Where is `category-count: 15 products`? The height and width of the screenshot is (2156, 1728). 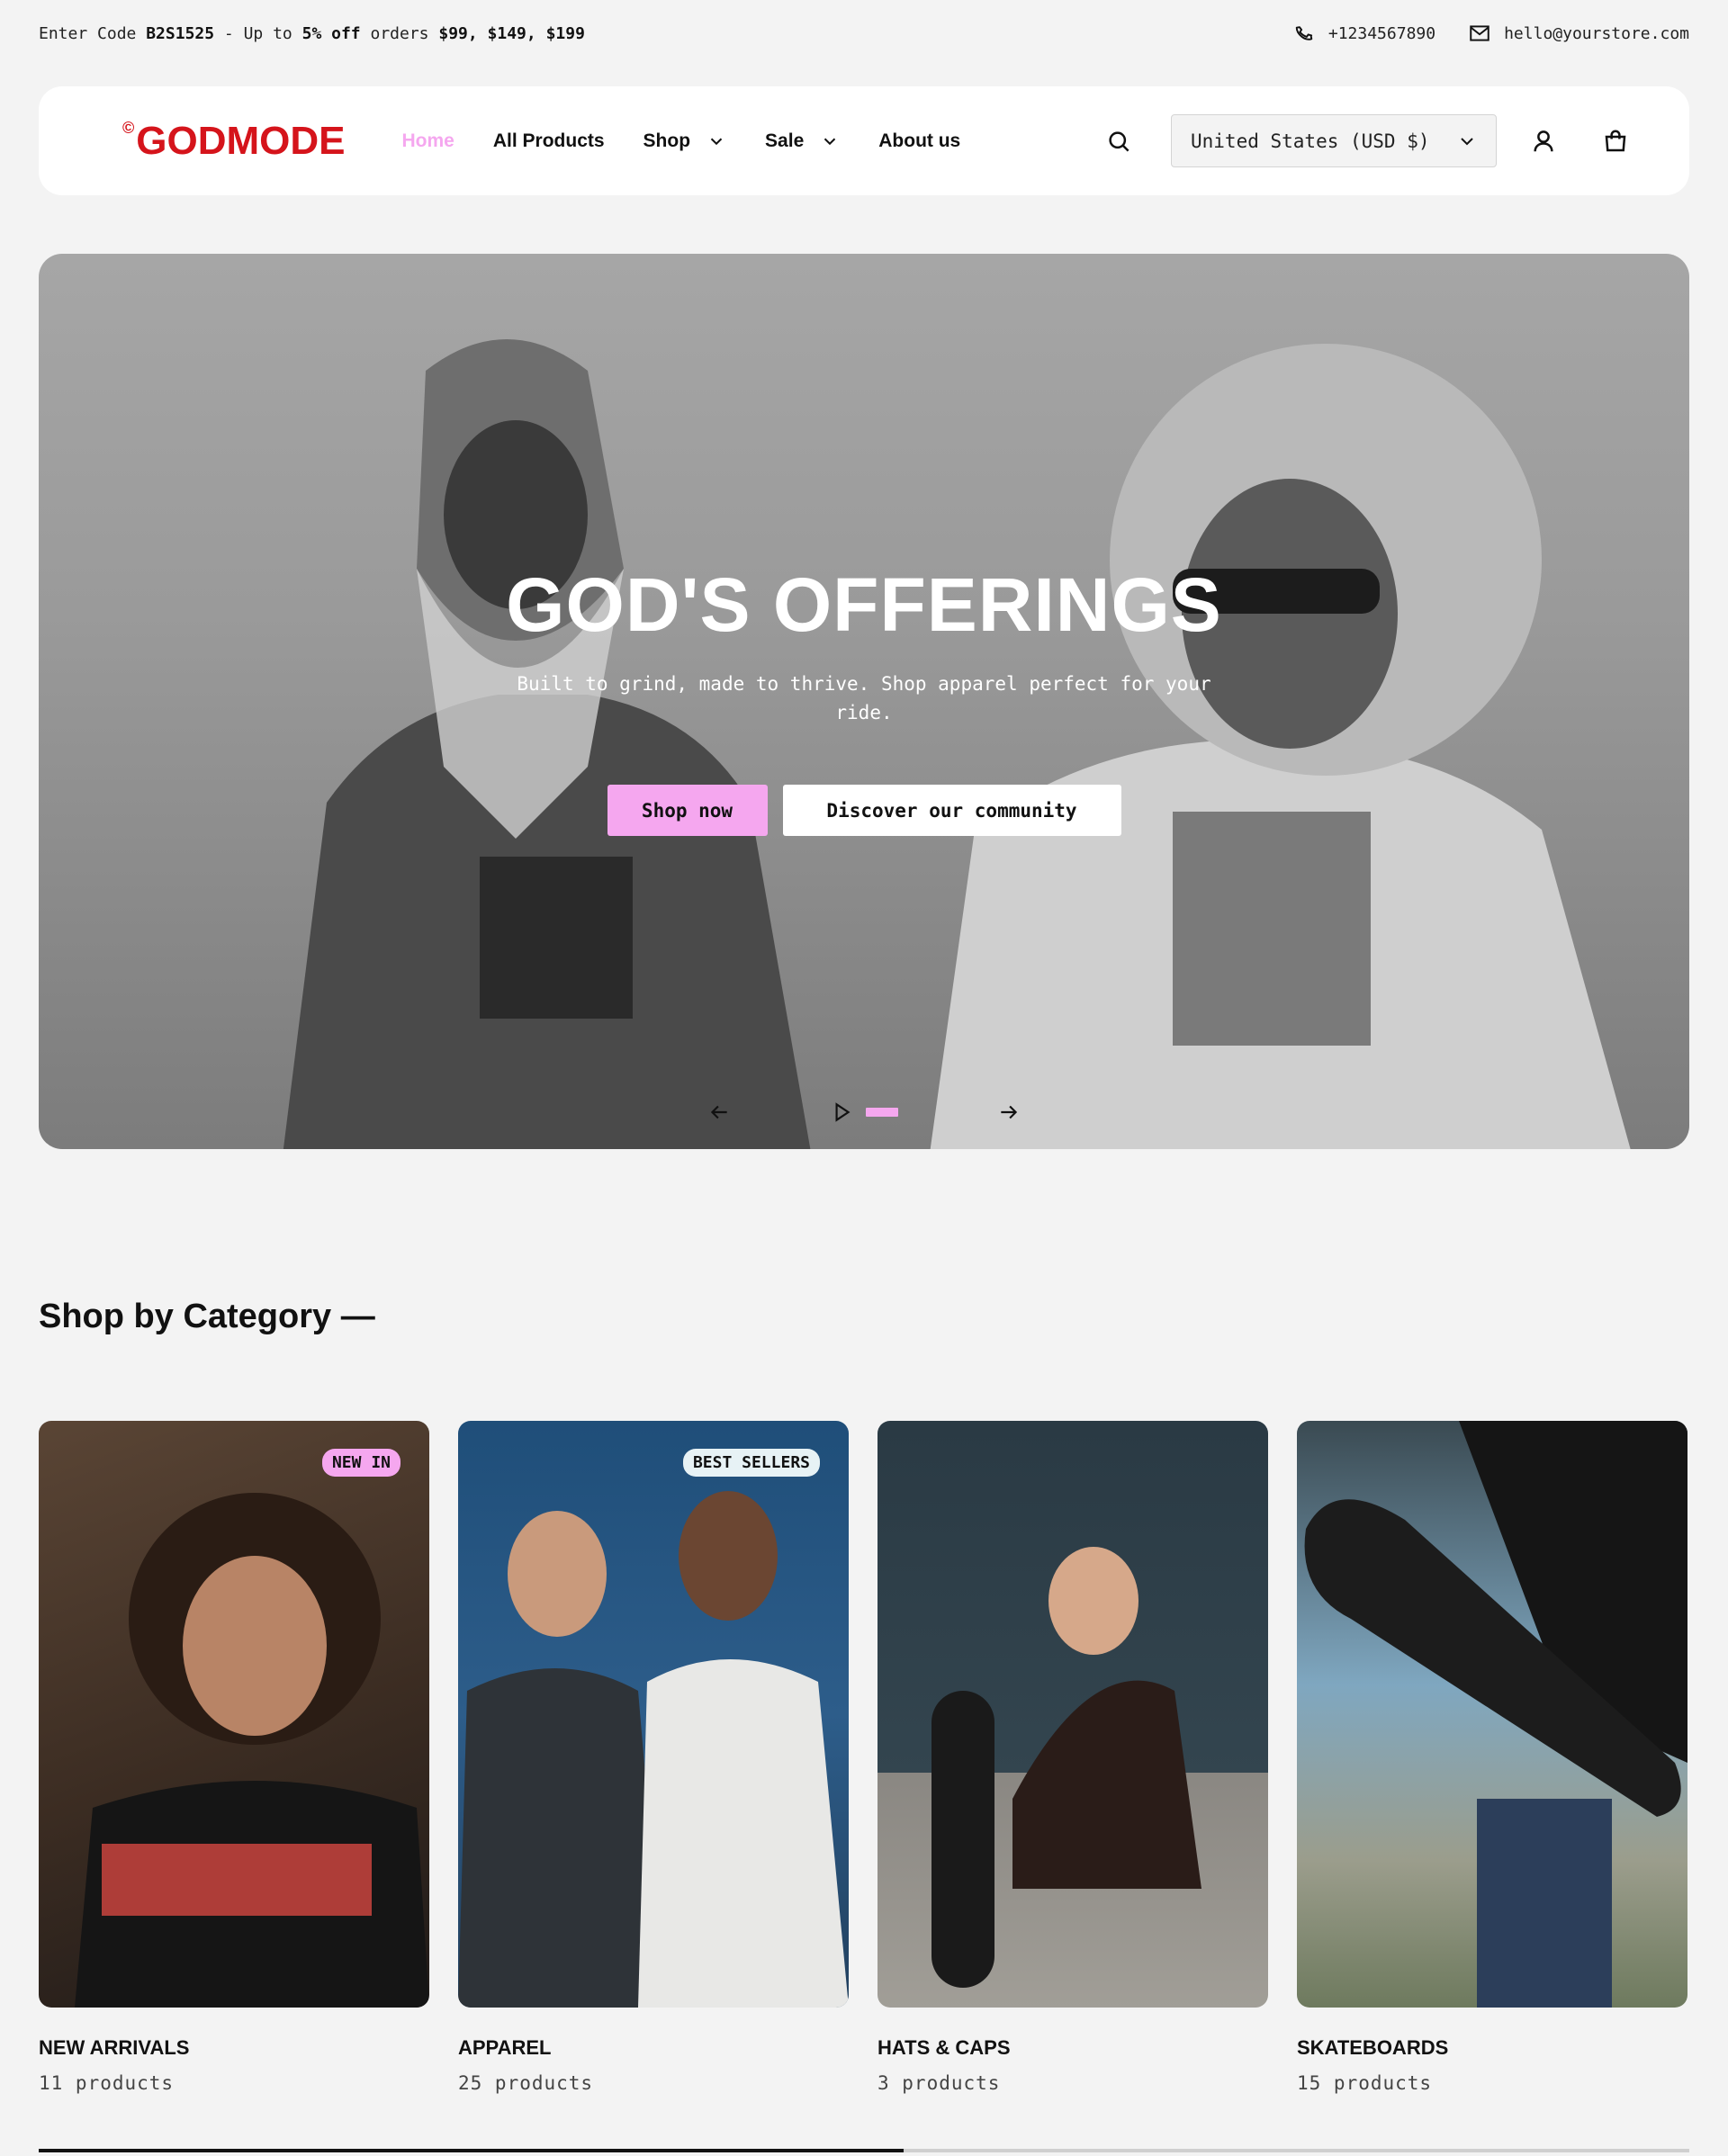
category-count: 15 products is located at coordinates (1365, 2083).